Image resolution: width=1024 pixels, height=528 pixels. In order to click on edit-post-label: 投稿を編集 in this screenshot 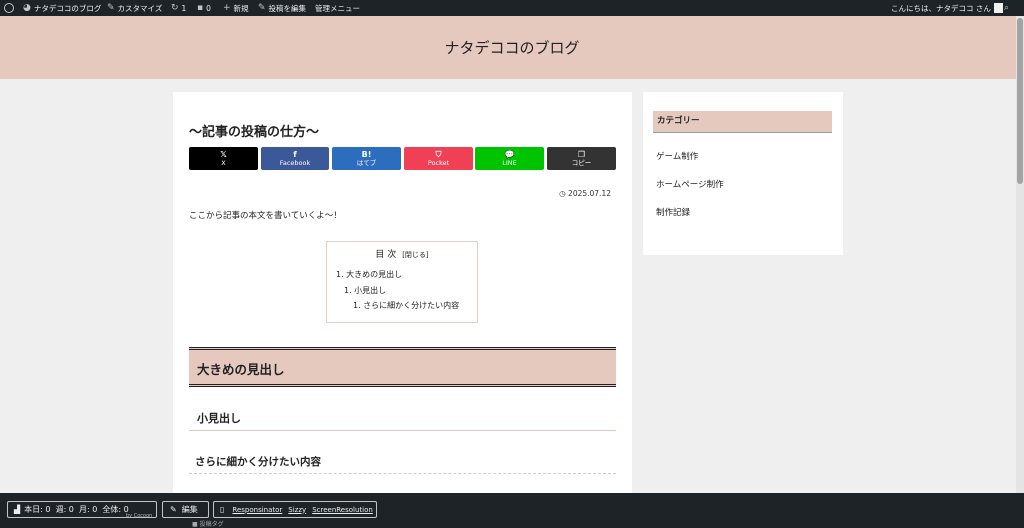, I will do `click(287, 8)`.